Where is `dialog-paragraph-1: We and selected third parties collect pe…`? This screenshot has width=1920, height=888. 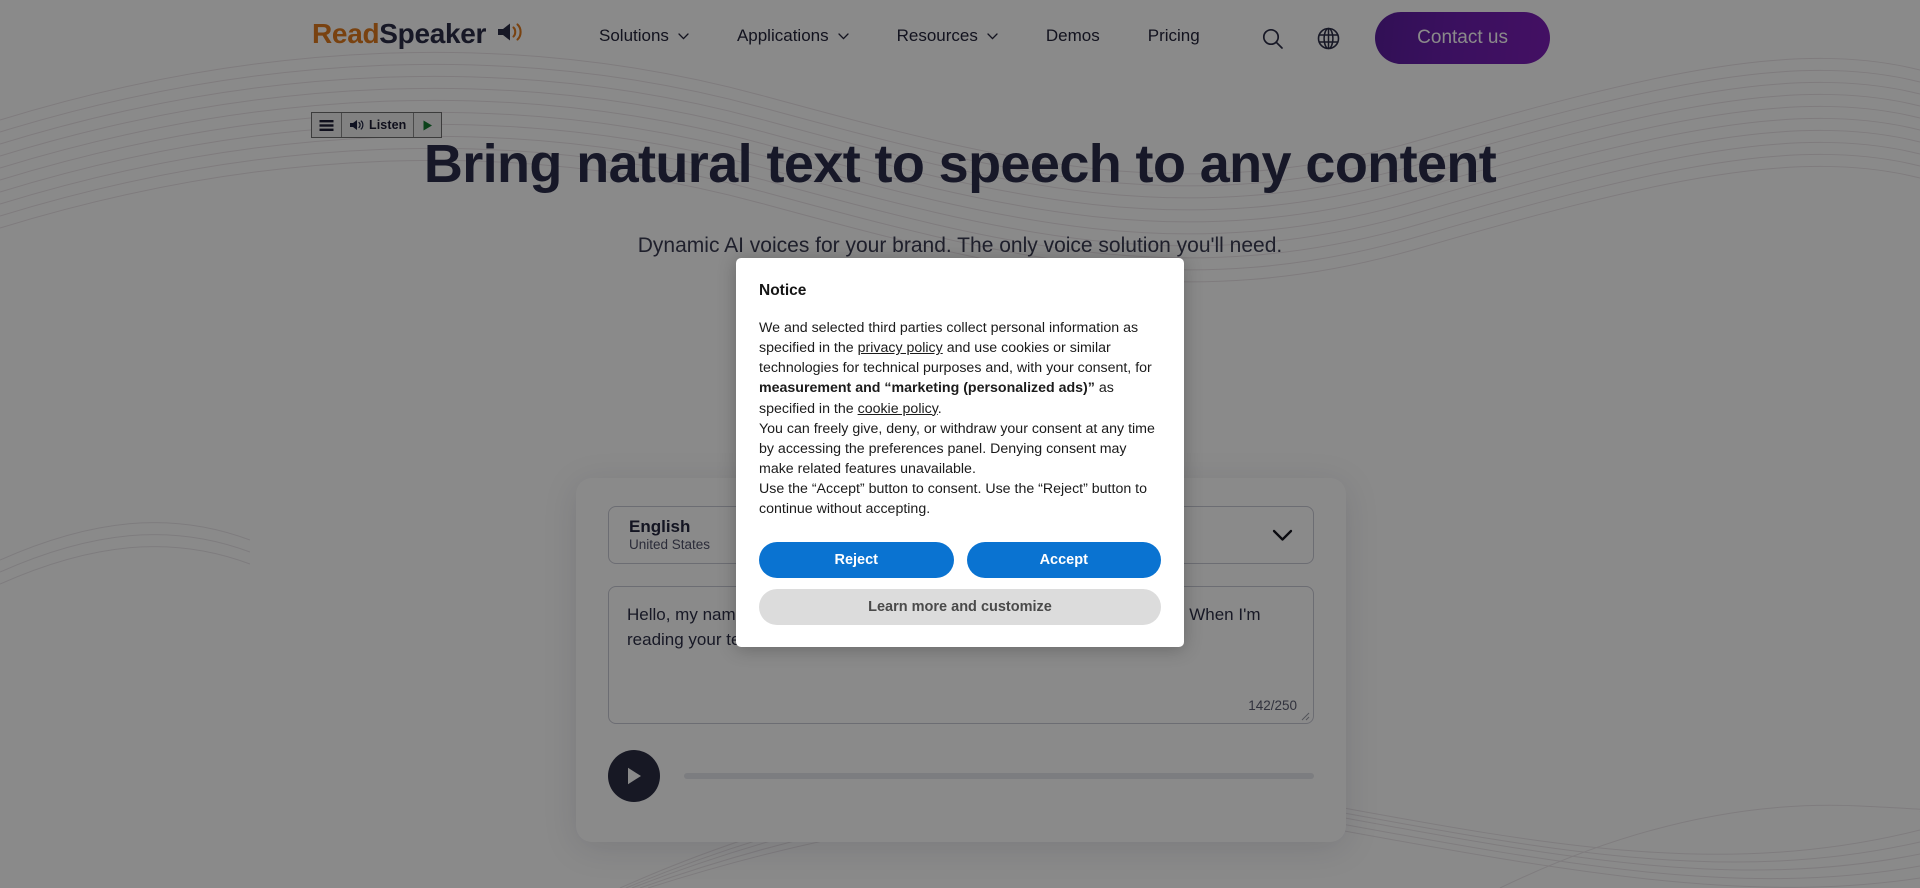
dialog-paragraph-1: We and selected third parties collect pe… is located at coordinates (960, 368).